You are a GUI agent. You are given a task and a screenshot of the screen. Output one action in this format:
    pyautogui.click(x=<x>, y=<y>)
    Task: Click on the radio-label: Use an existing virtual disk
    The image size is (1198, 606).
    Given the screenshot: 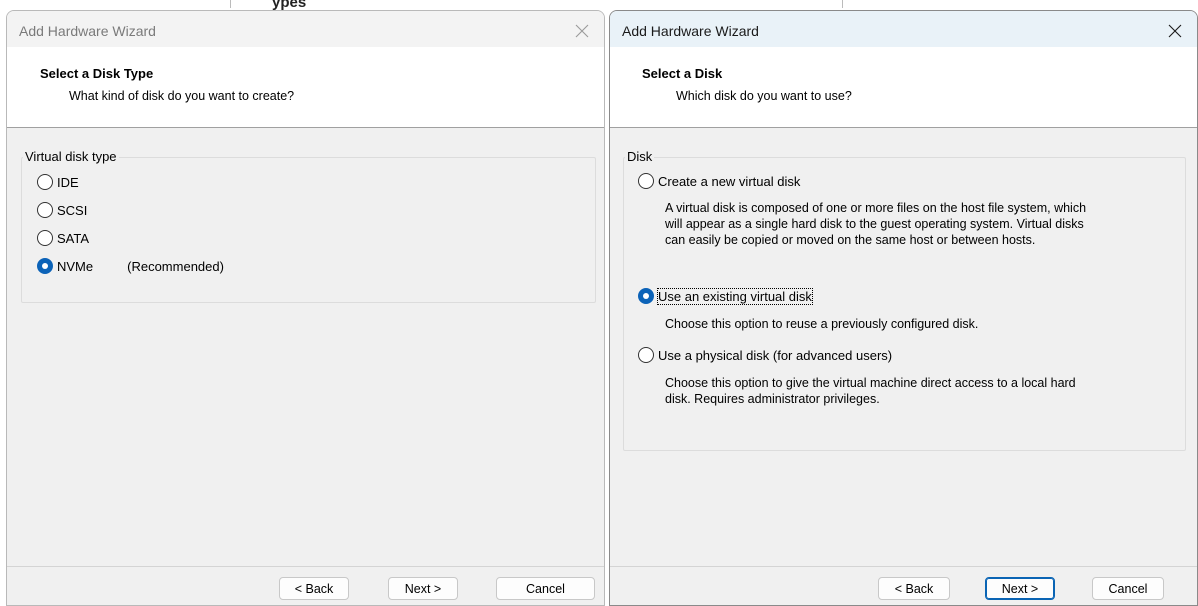 What is the action you would take?
    pyautogui.click(x=735, y=296)
    